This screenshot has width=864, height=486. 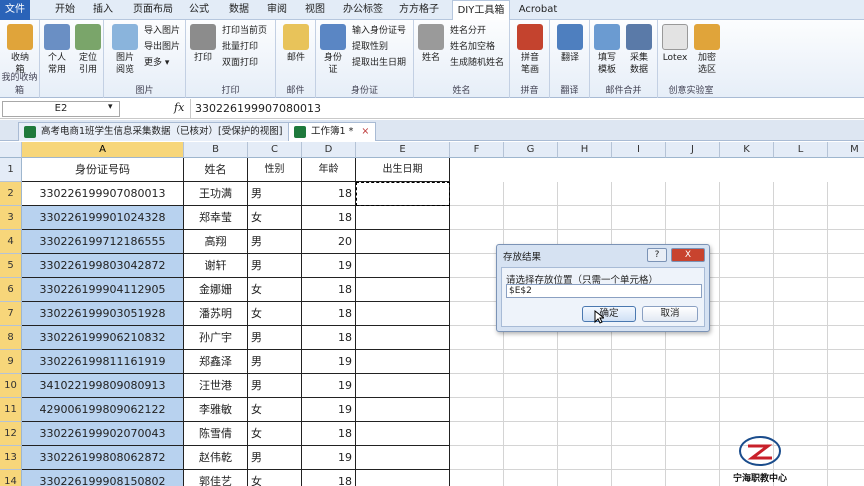 What do you see at coordinates (329, 150) in the screenshot?
I see `column-header-d: D` at bounding box center [329, 150].